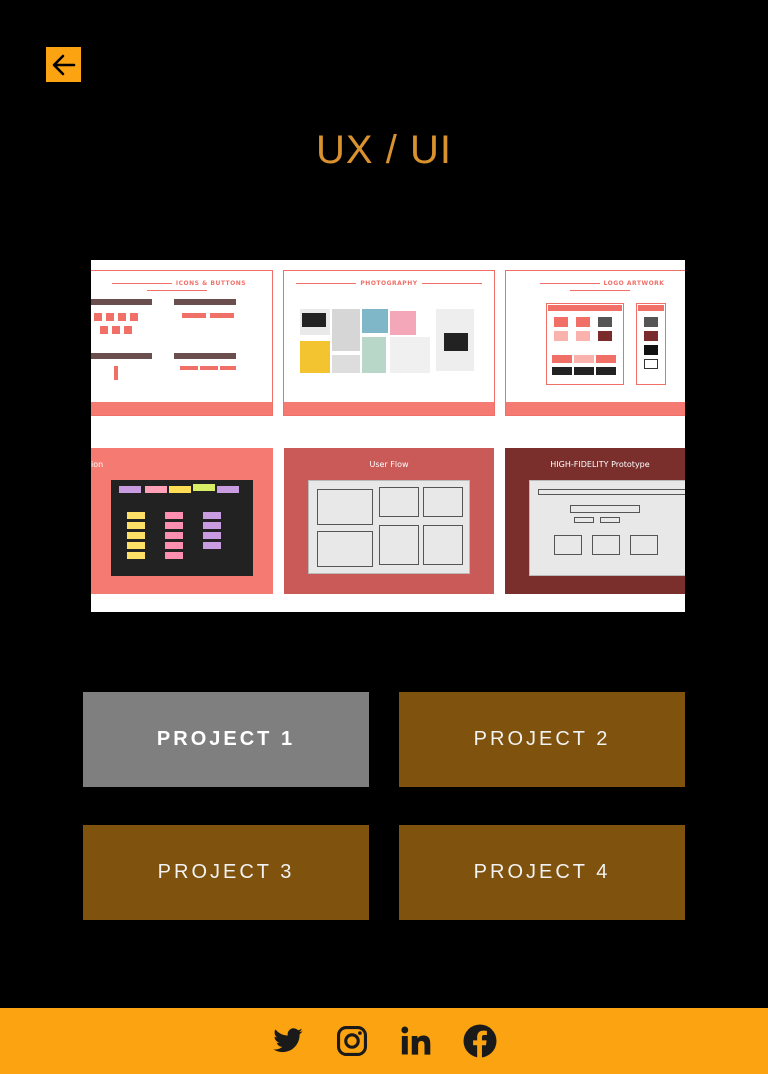  Describe the element at coordinates (389, 343) in the screenshot. I see `slide-photography: PHOTOGRAPHY` at that location.